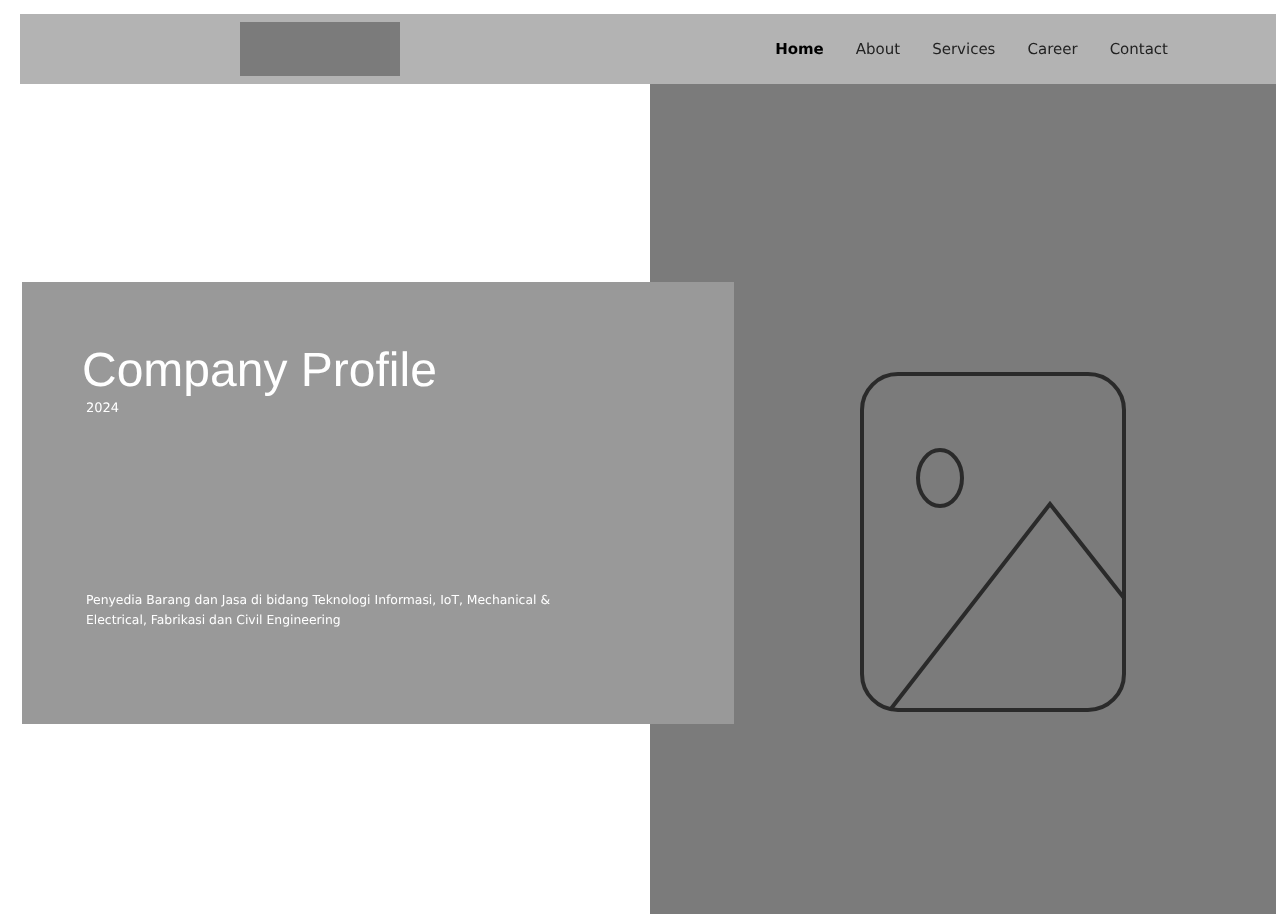 This screenshot has width=1276, height=914. What do you see at coordinates (260, 372) in the screenshot?
I see `hero-title: Company Profile` at bounding box center [260, 372].